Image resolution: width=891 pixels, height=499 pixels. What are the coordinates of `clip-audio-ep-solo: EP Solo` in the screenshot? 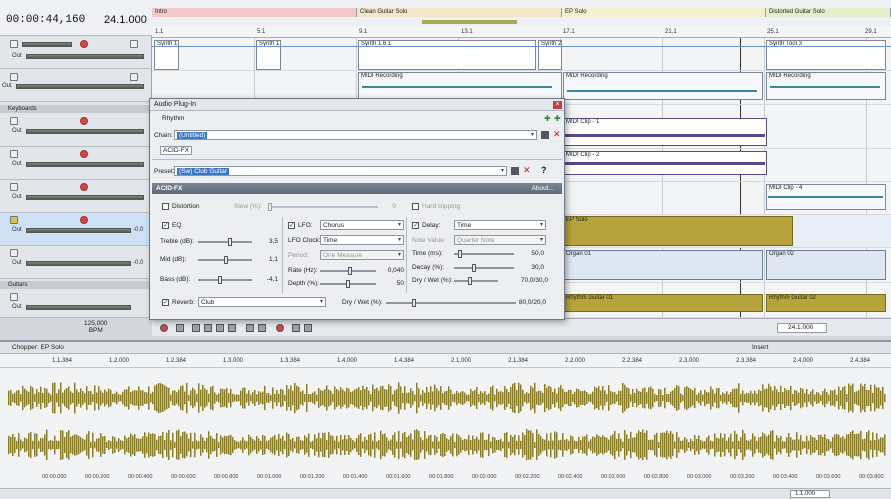 It's located at (678, 231).